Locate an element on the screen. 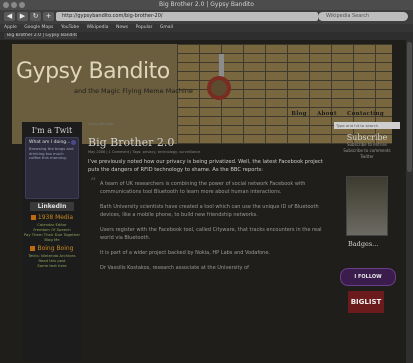 Image resolution: width=413 pixels, height=363 pixels. bookmark-item: YouTube is located at coordinates (70, 27).